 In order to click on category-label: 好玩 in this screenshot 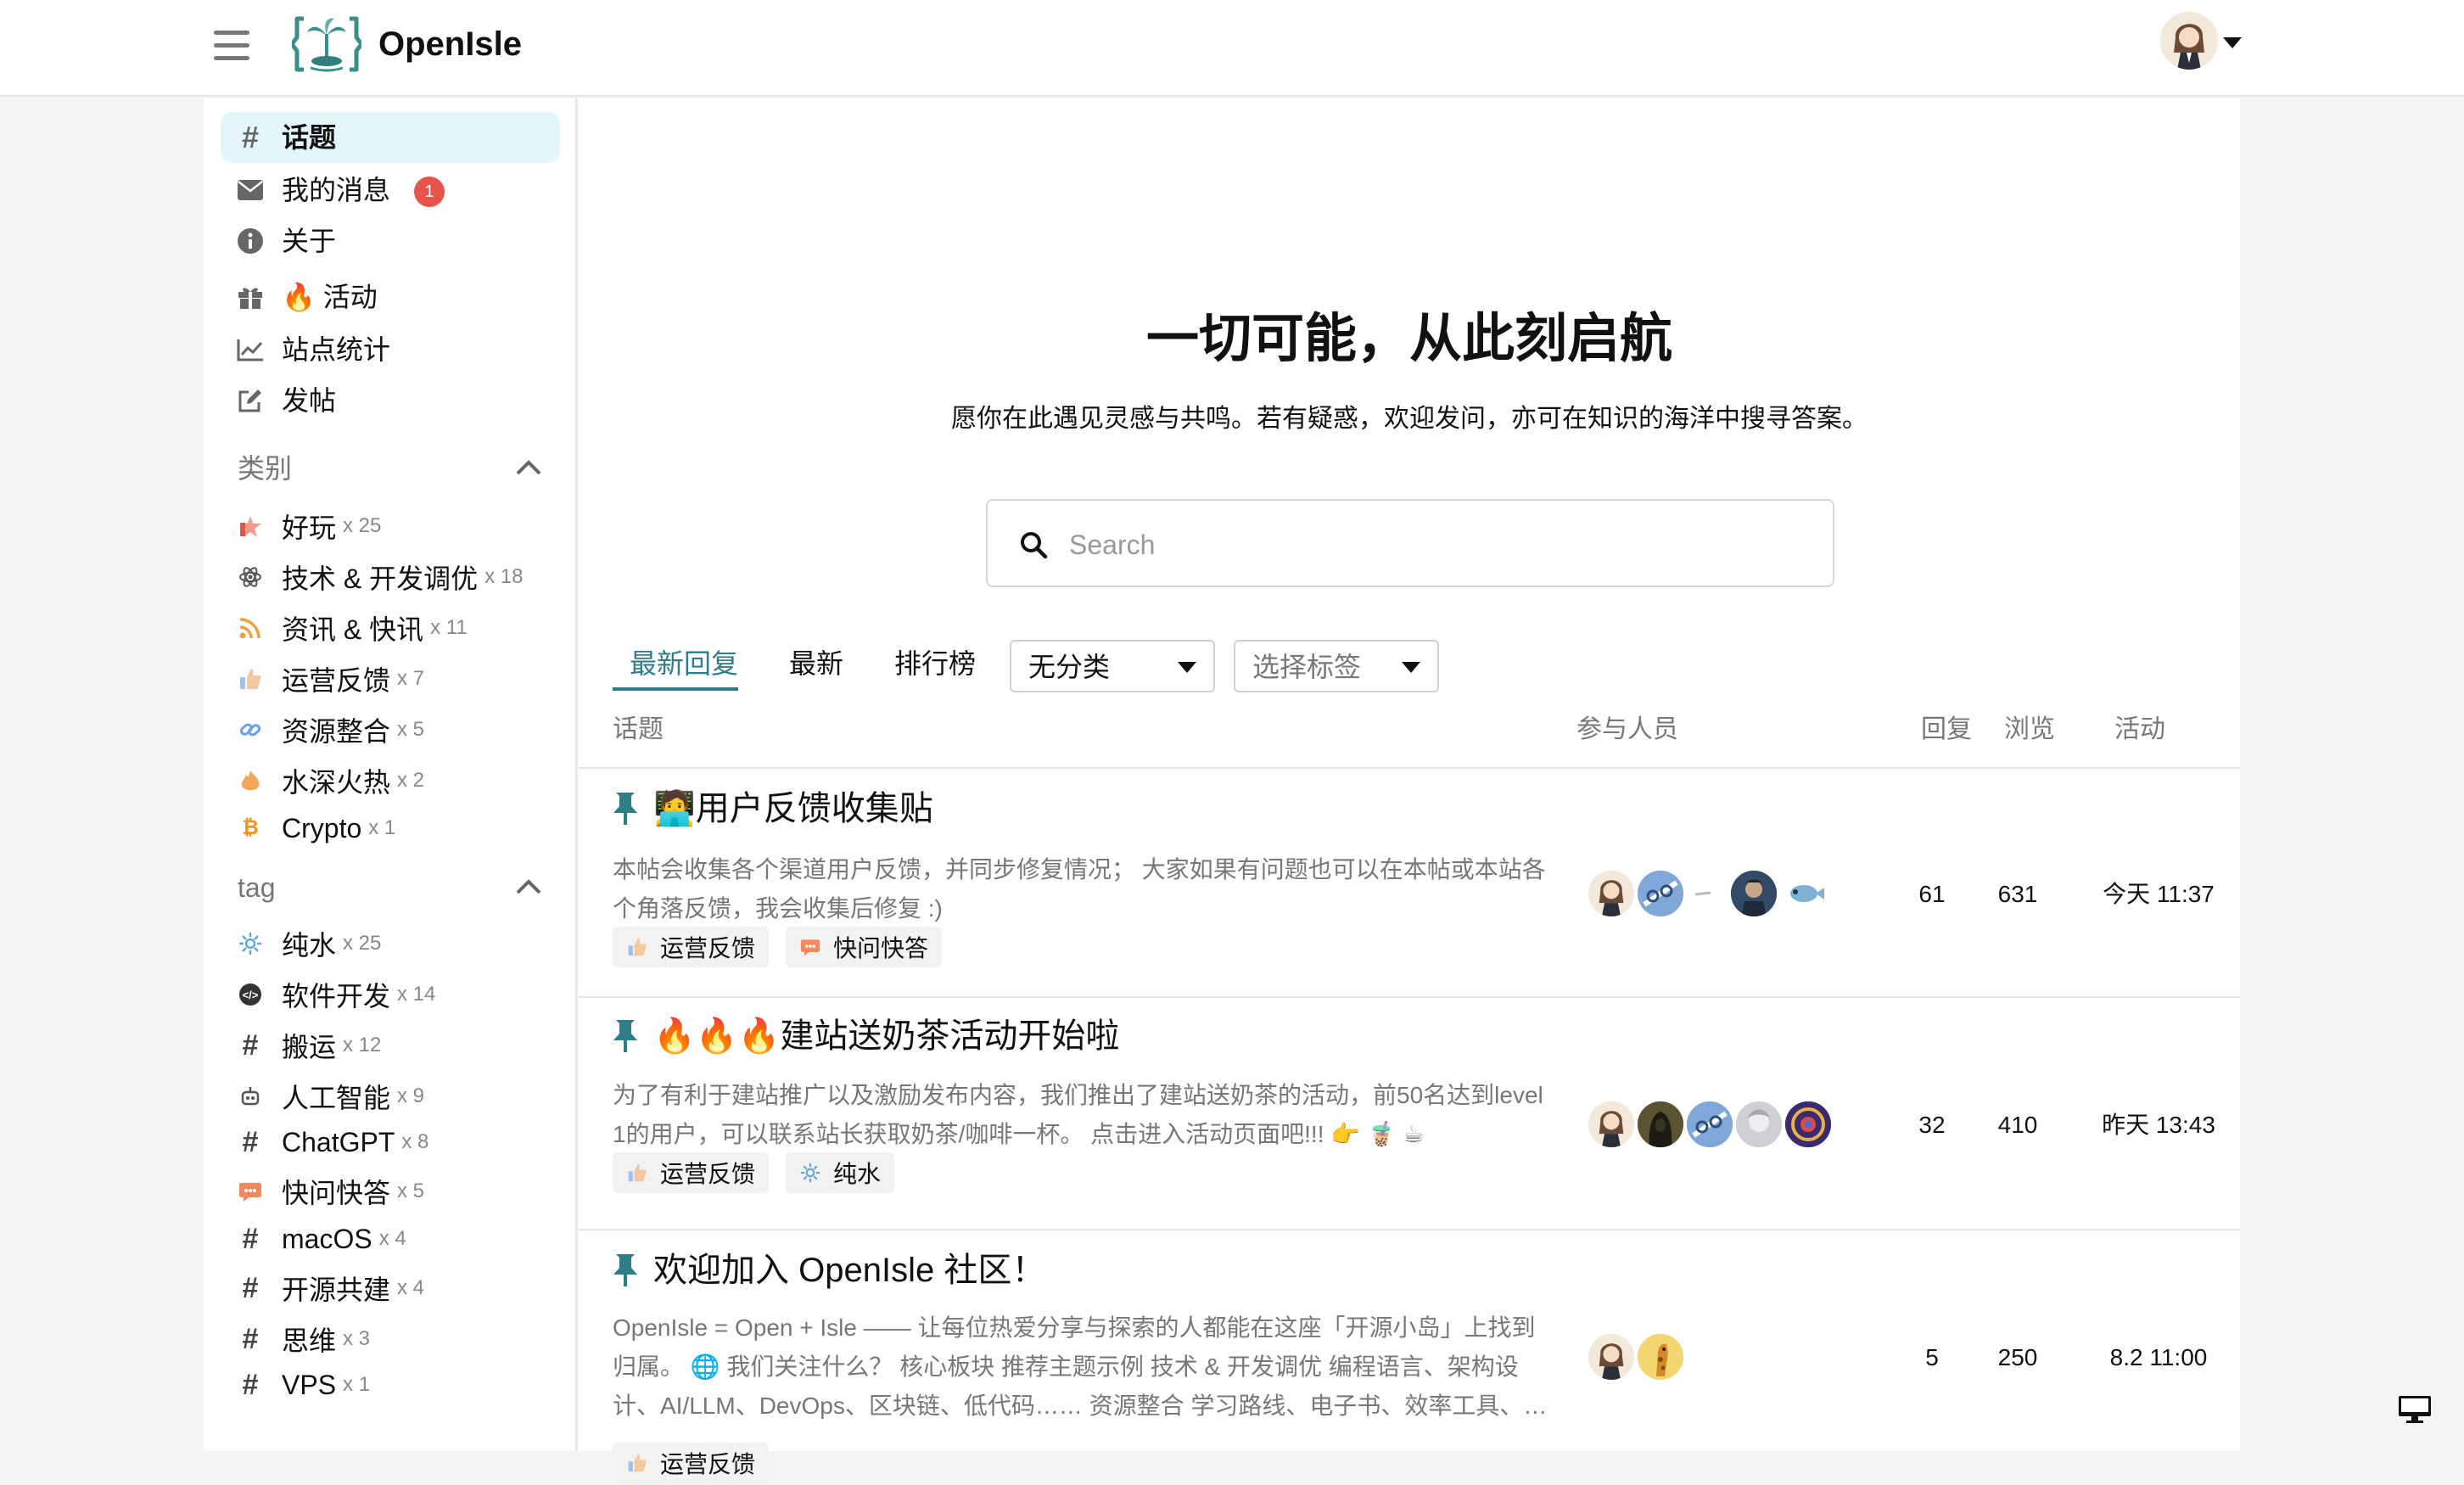, I will do `click(310, 528)`.